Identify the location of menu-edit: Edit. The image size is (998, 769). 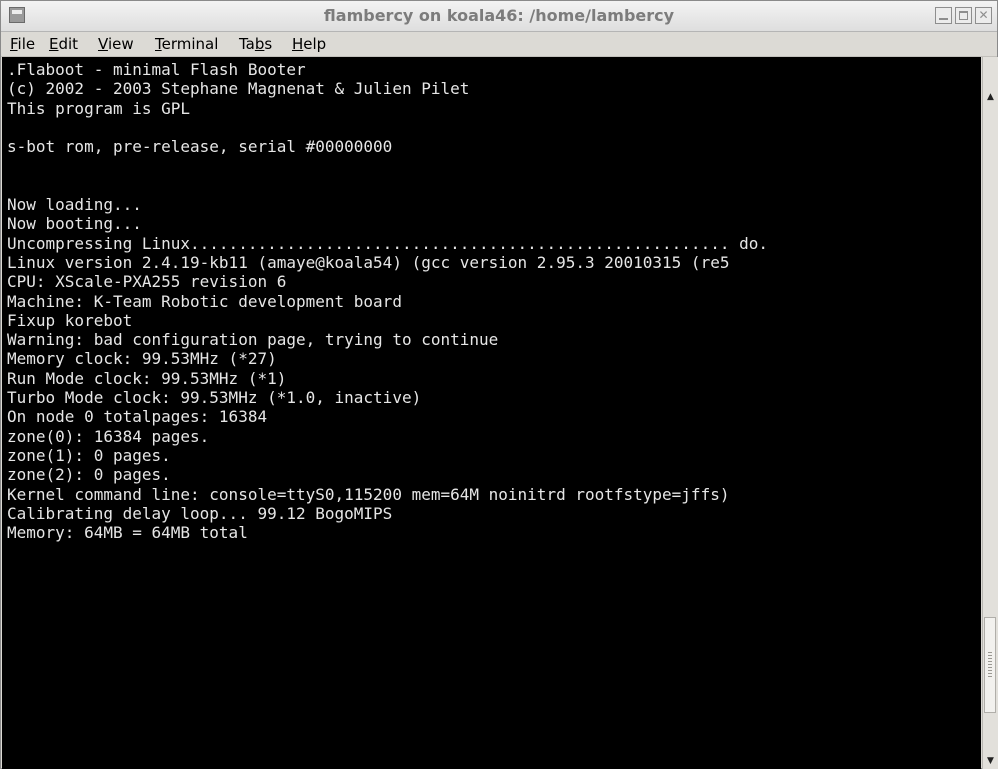
(63, 44).